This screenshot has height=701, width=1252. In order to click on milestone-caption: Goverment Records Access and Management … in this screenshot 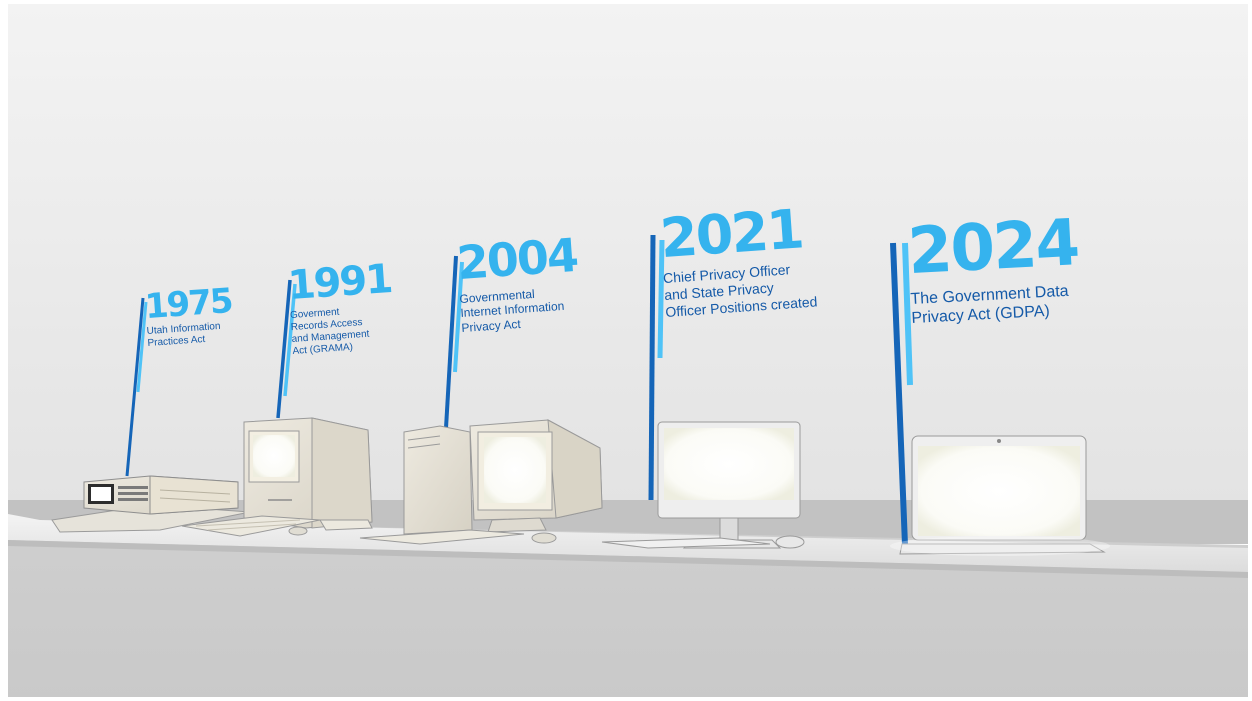, I will do `click(329, 332)`.